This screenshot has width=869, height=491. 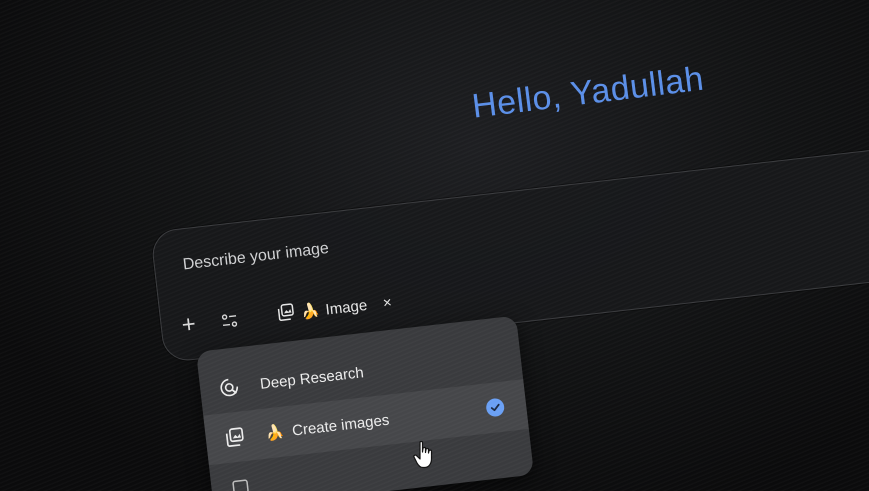 What do you see at coordinates (495, 407) in the screenshot?
I see `check-icon` at bounding box center [495, 407].